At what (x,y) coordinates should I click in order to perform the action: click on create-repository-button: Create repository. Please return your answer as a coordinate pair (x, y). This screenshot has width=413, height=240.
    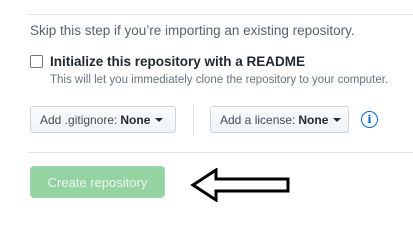
    Looking at the image, I should click on (97, 182).